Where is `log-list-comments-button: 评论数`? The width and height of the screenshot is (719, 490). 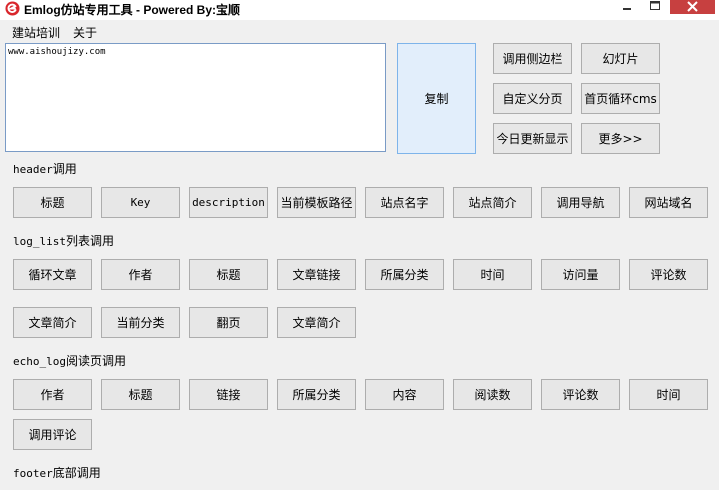
log-list-comments-button: 评论数 is located at coordinates (668, 274).